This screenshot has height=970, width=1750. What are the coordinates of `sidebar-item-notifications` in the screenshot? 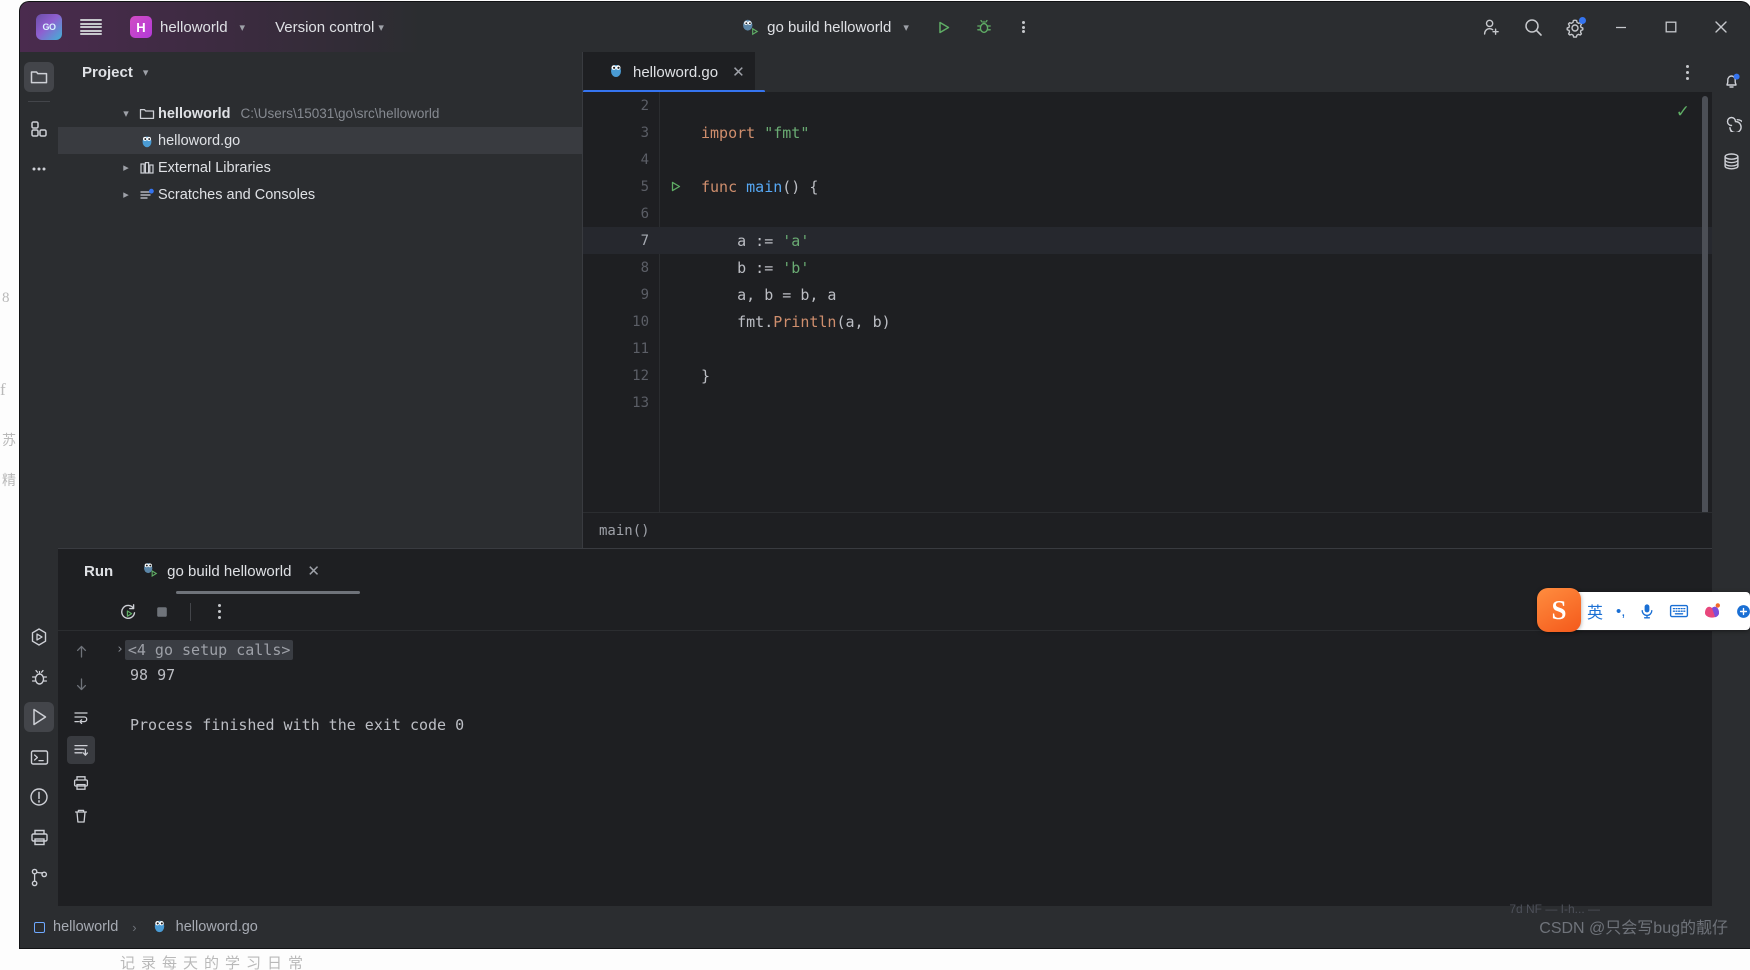 It's located at (1731, 81).